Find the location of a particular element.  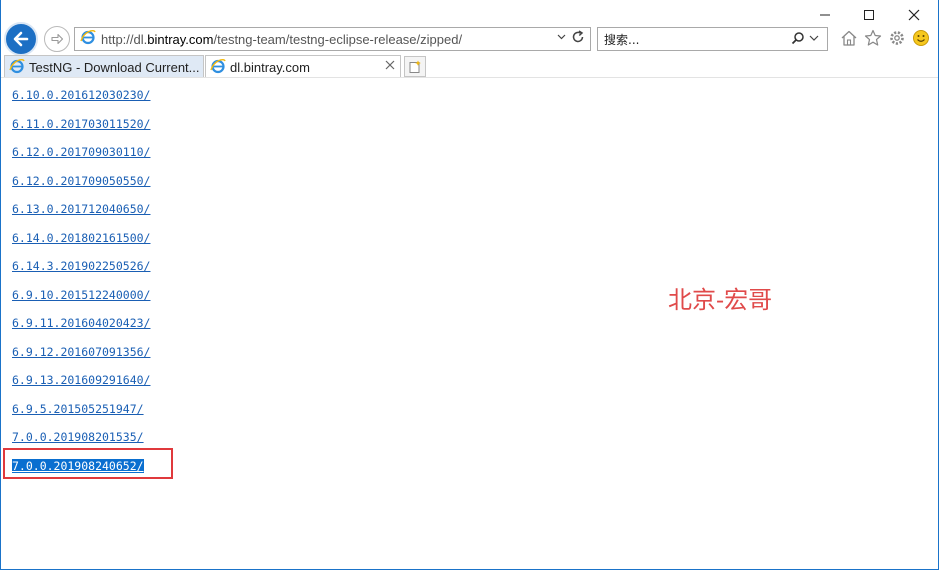

list-item: 6.12.0.201709030110/ is located at coordinates (81, 157).